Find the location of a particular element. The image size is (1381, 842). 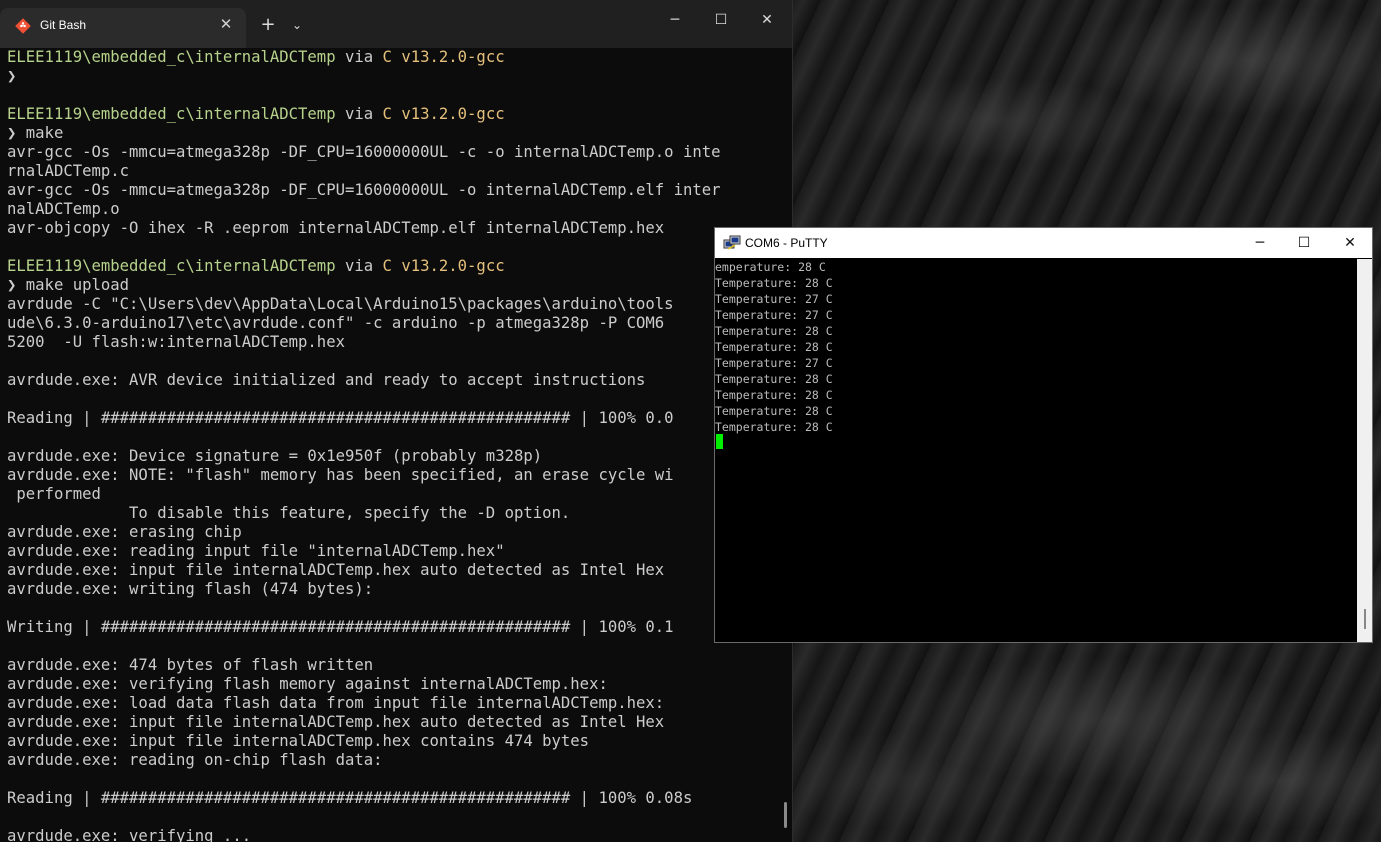

terminal-line: 5200 -U flash:w:internalADCTemp.hex is located at coordinates (176, 342).